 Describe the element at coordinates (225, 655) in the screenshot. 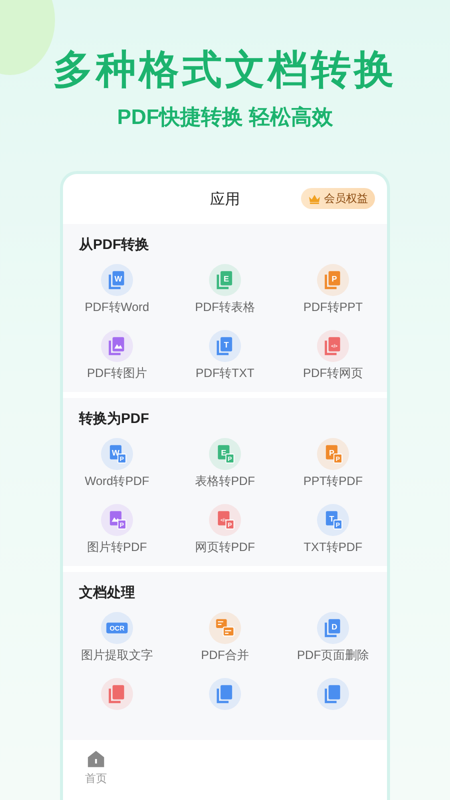

I see `tool-label: PDF合并` at that location.